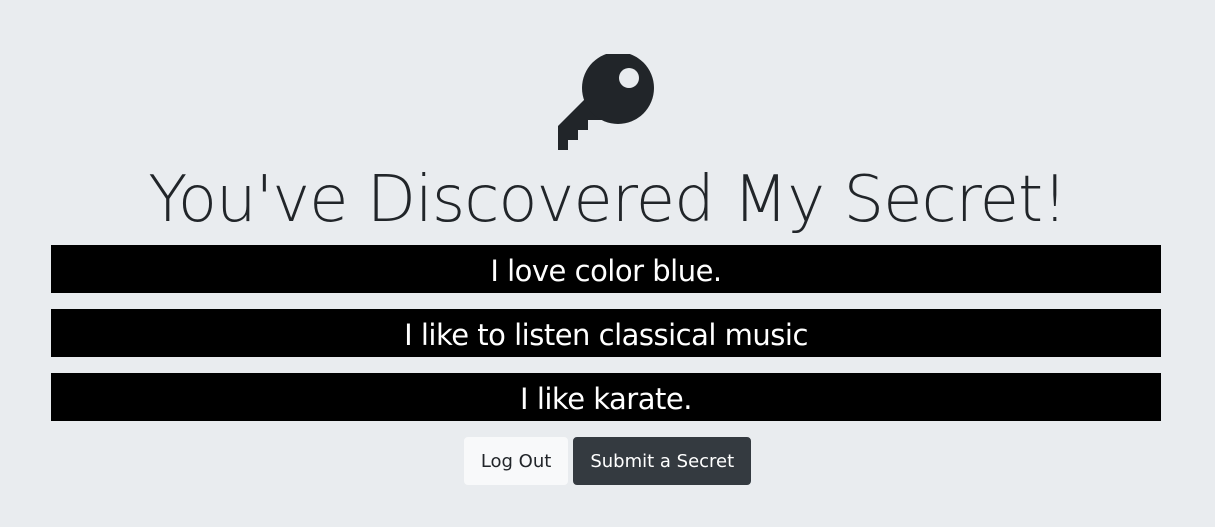  I want to click on page-title: You've Discovered My Secret!, so click(607, 200).